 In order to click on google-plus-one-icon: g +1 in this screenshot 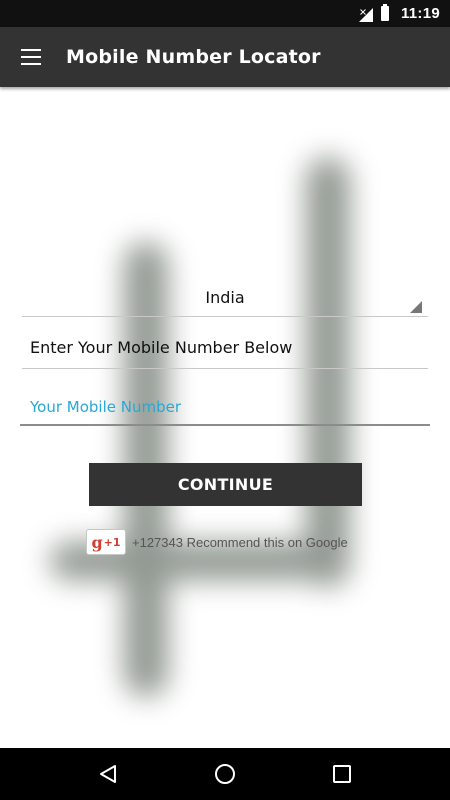, I will do `click(106, 542)`.